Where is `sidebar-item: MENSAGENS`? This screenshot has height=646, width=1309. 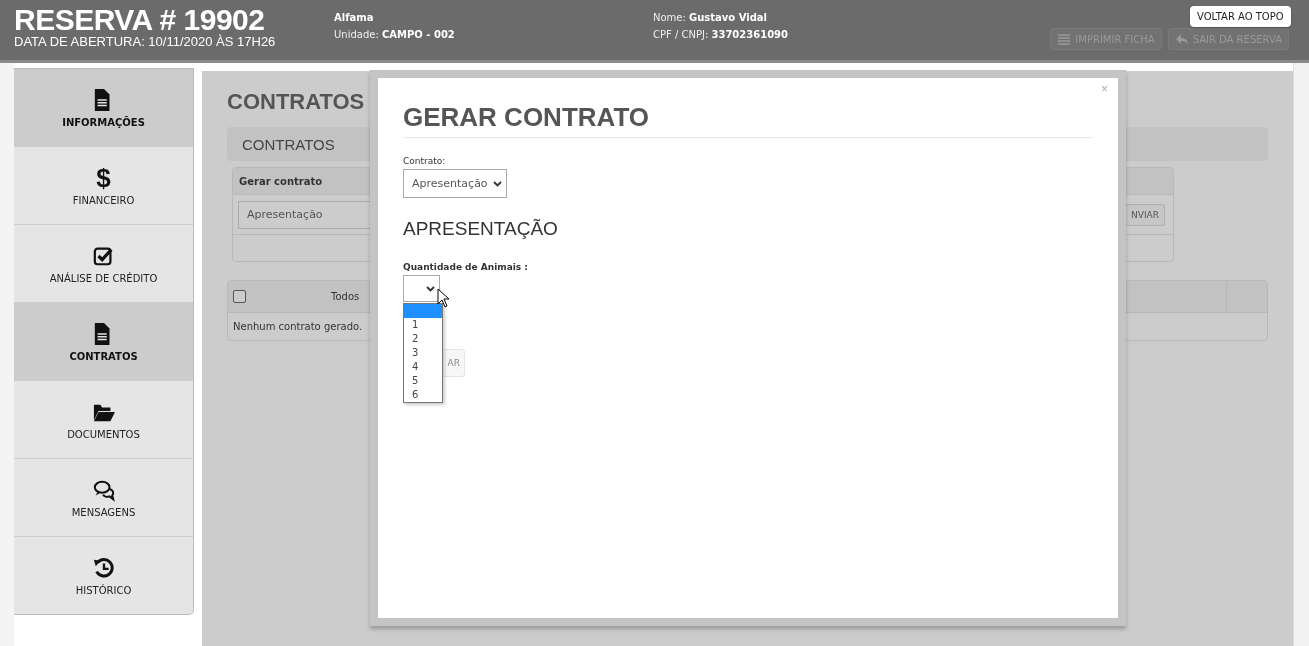
sidebar-item: MENSAGENS is located at coordinates (103, 498).